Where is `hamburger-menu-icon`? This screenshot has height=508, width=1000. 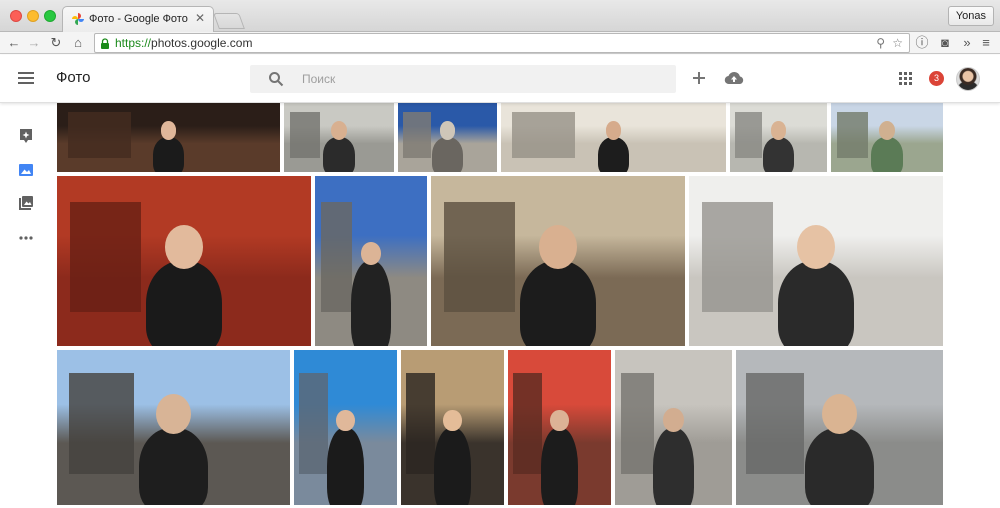
hamburger-menu-icon is located at coordinates (26, 79).